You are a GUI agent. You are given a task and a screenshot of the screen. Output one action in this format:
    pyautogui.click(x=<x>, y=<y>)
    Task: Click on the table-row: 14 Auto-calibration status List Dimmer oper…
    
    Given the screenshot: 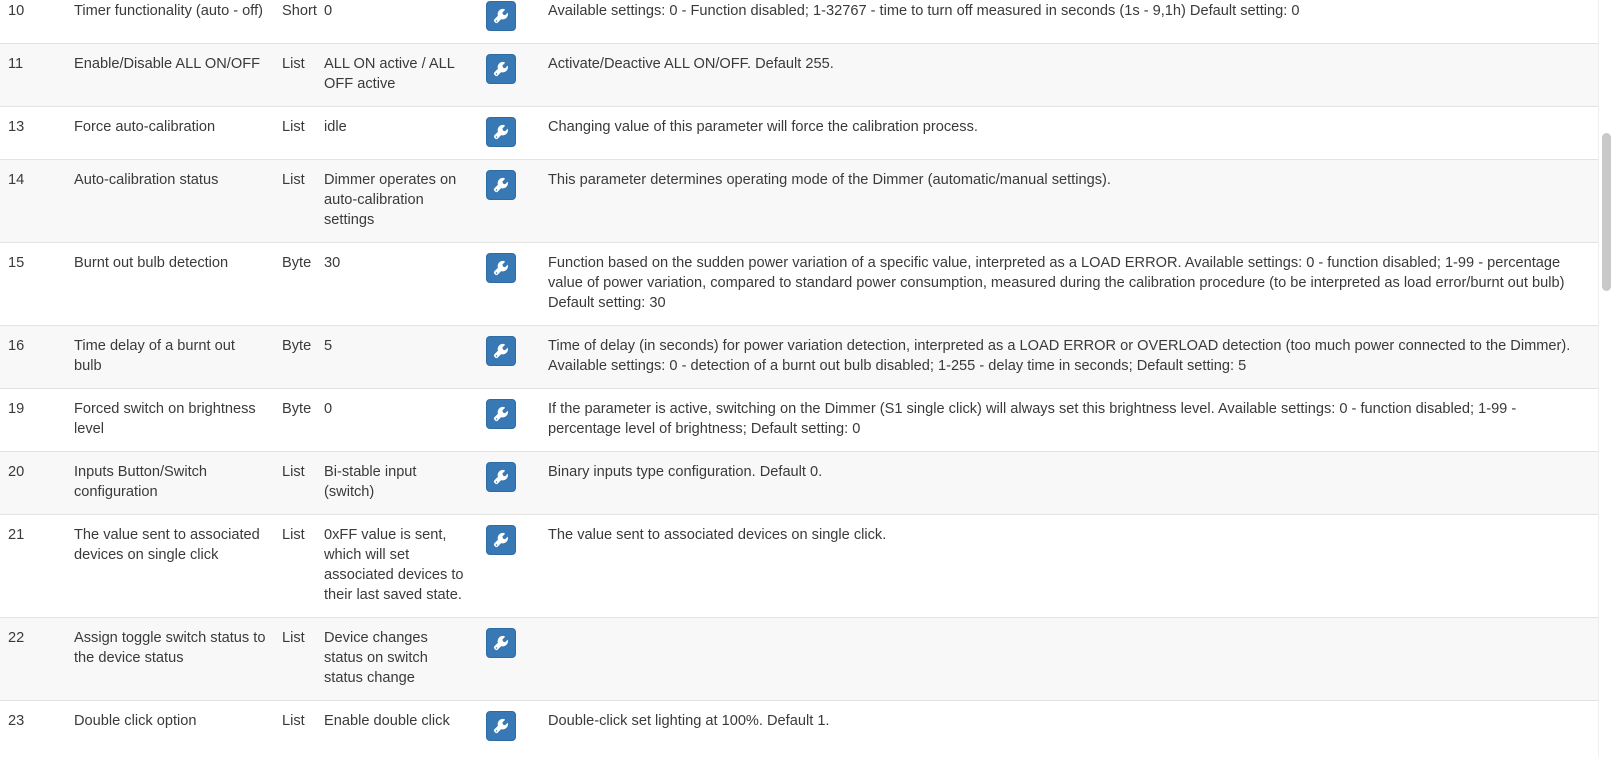 What is the action you would take?
    pyautogui.click(x=799, y=201)
    